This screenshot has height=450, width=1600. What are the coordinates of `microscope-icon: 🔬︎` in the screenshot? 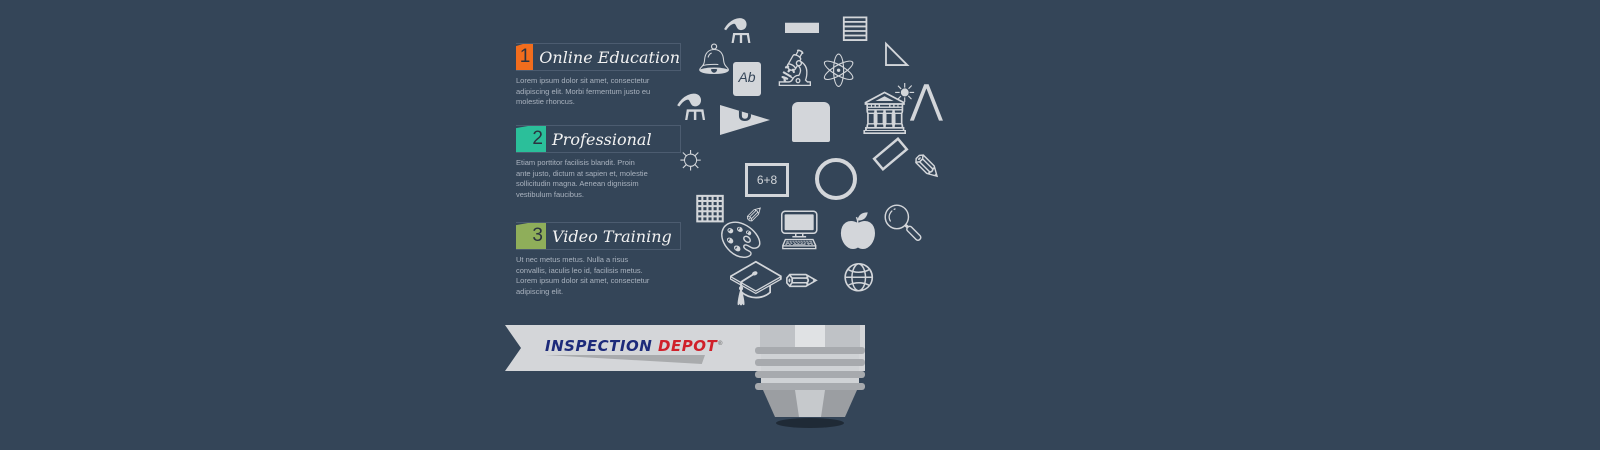 It's located at (795, 67).